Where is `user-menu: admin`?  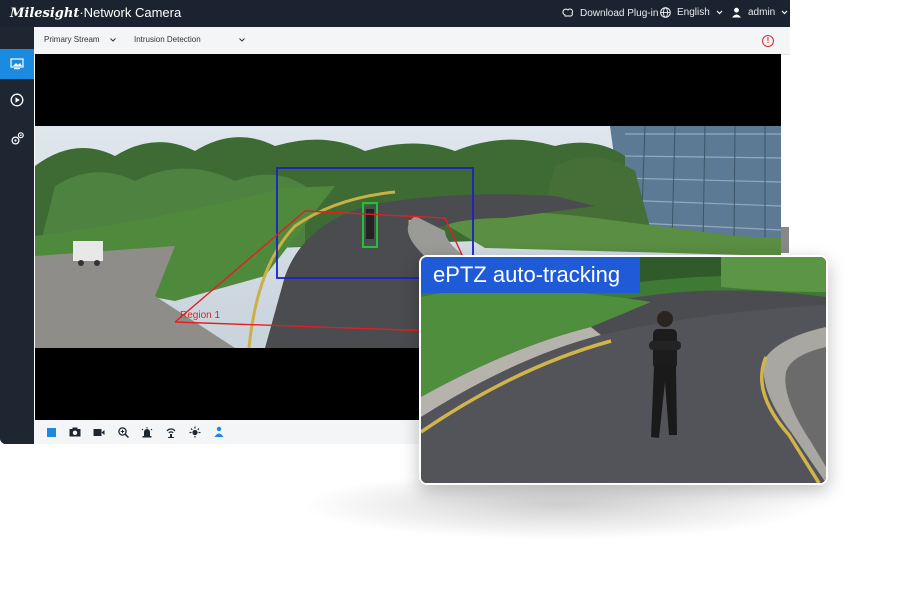
user-menu: admin is located at coordinates (759, 12).